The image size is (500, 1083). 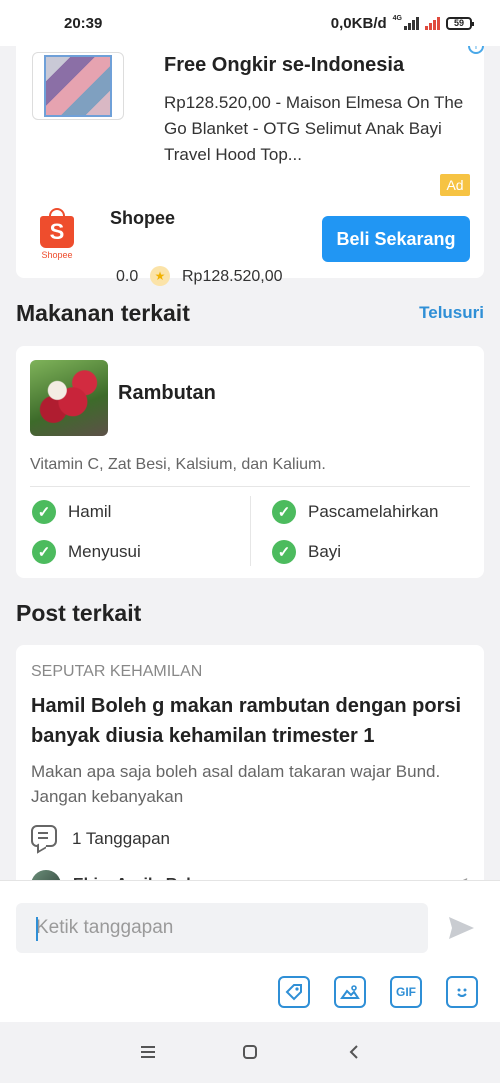 What do you see at coordinates (57, 255) in the screenshot?
I see `shopee-logo-label: Shopee` at bounding box center [57, 255].